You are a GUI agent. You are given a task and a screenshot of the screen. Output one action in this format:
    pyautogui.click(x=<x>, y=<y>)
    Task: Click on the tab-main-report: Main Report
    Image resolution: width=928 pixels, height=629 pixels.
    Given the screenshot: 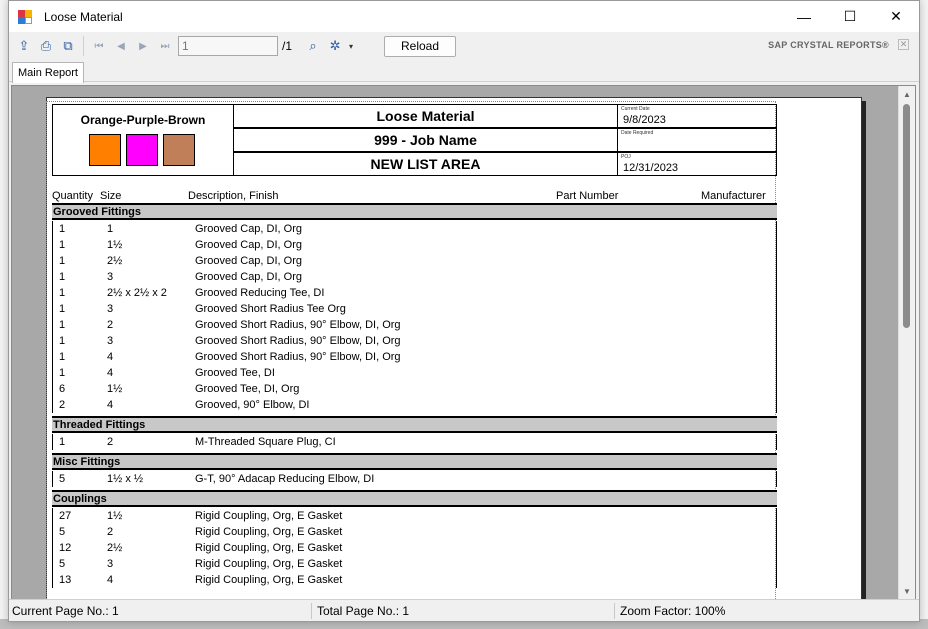 What is the action you would take?
    pyautogui.click(x=48, y=72)
    